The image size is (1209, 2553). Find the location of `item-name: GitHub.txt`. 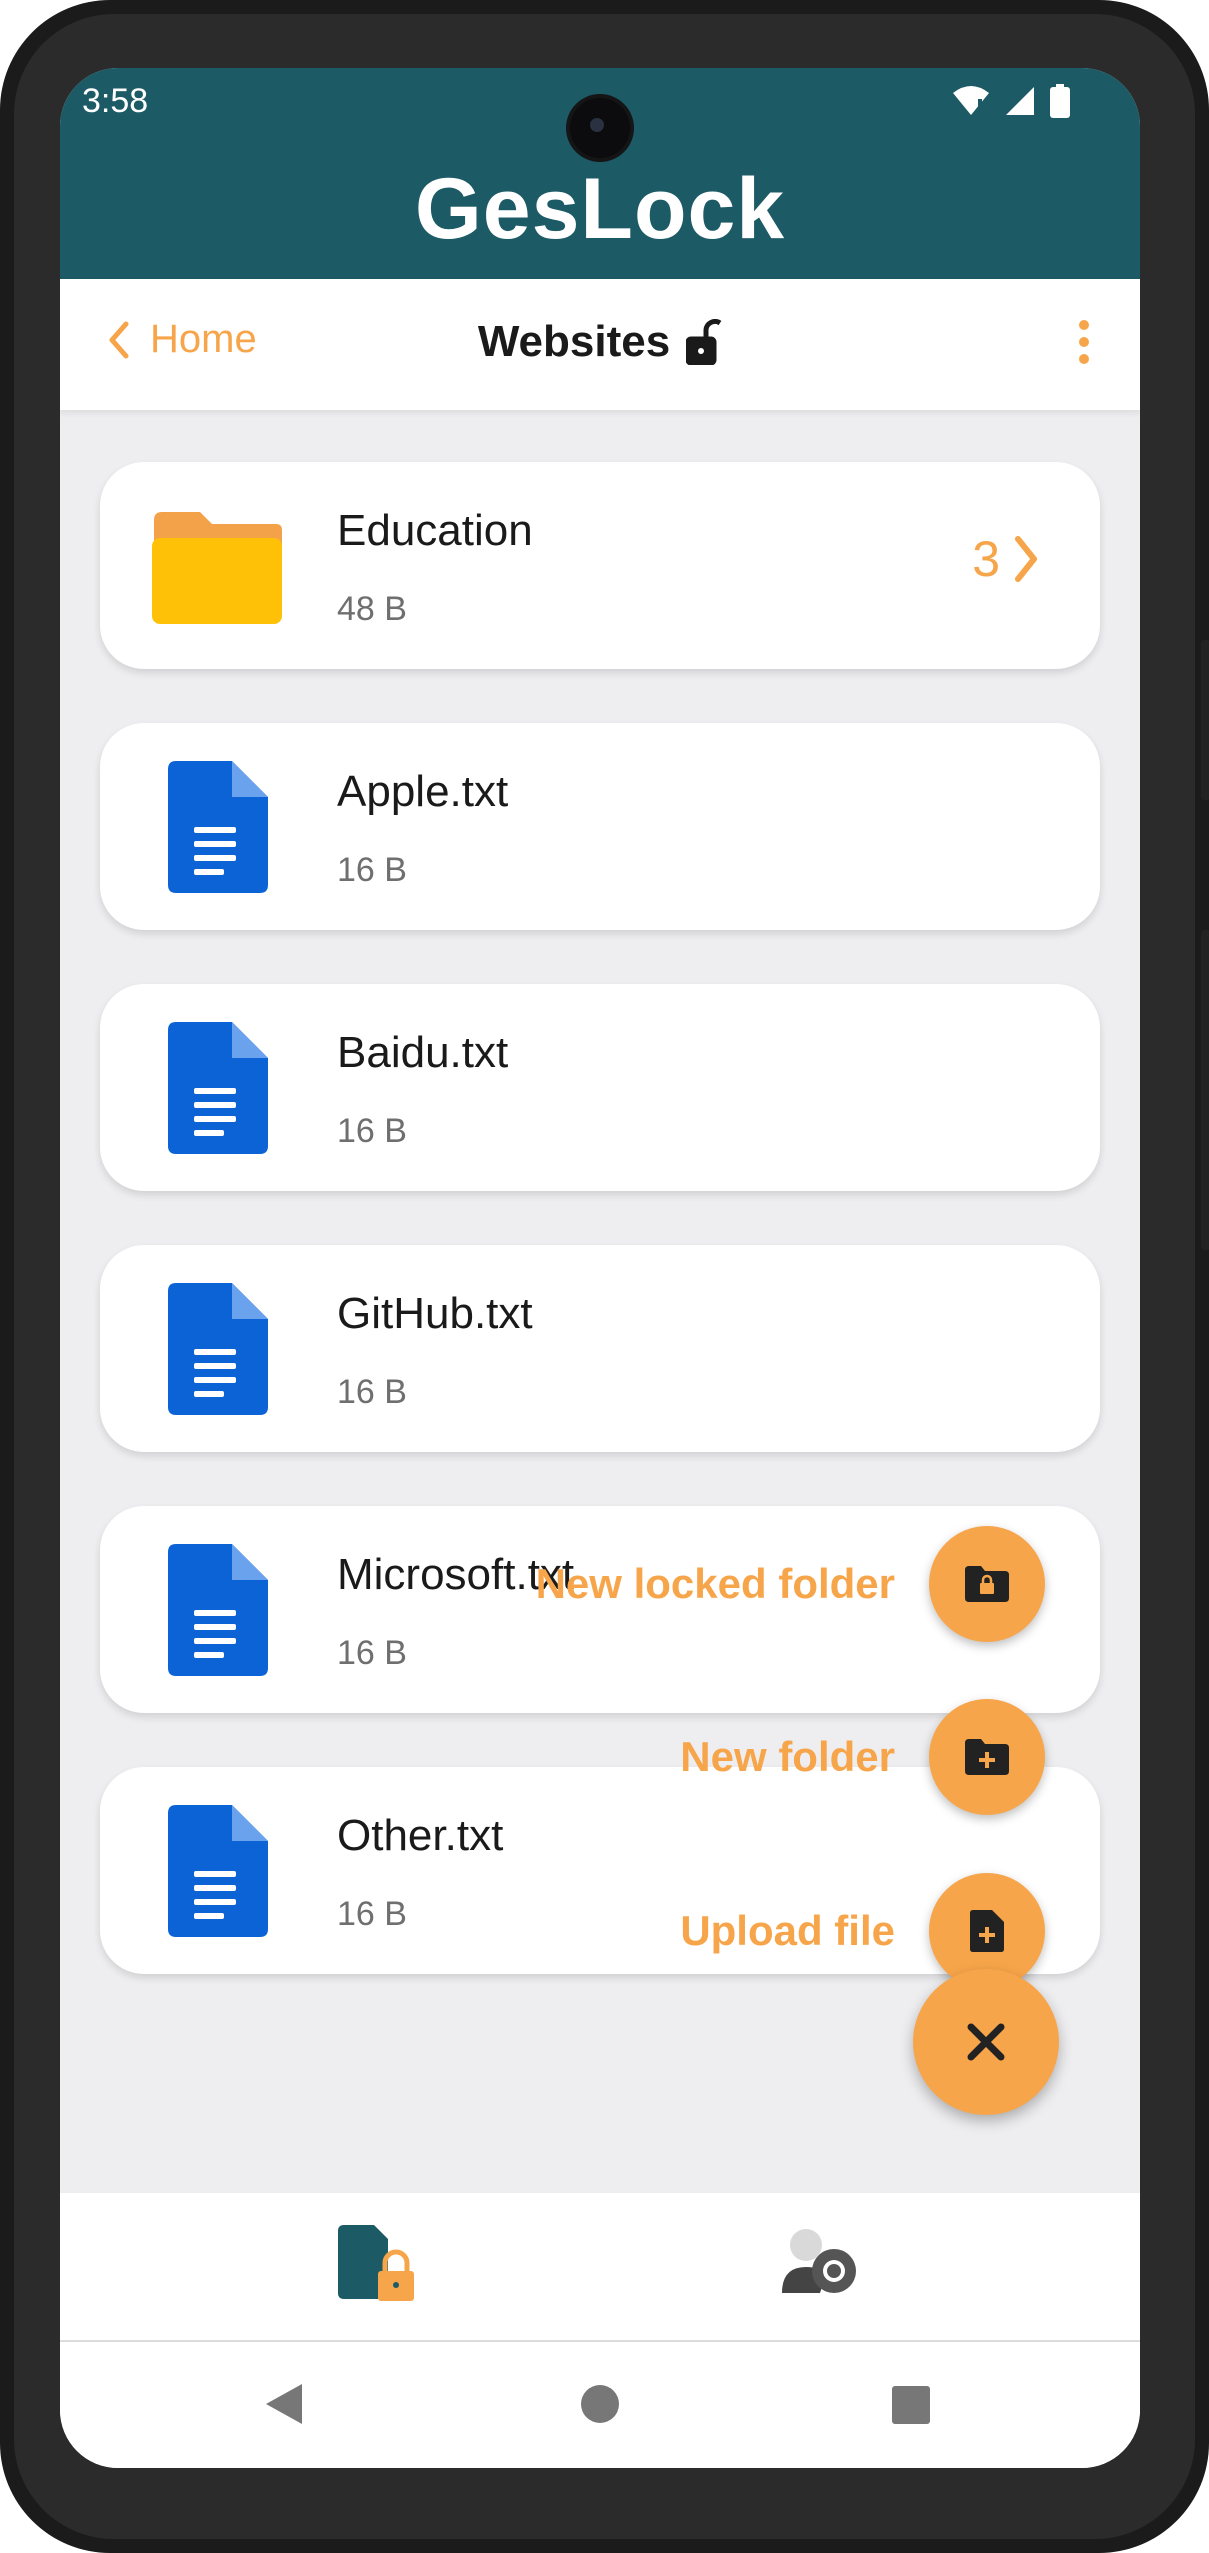

item-name: GitHub.txt is located at coordinates (435, 1313).